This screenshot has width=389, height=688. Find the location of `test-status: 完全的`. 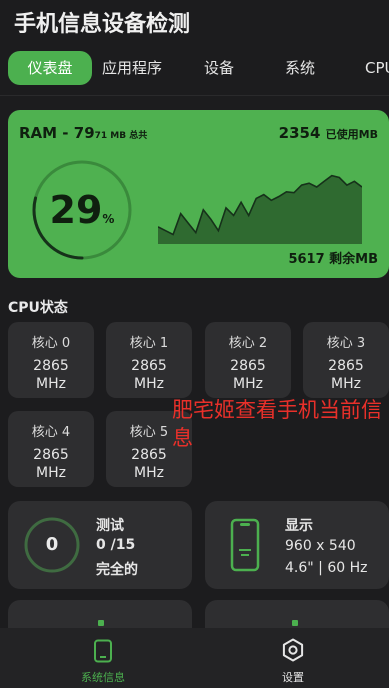

test-status: 完全的 is located at coordinates (117, 570).